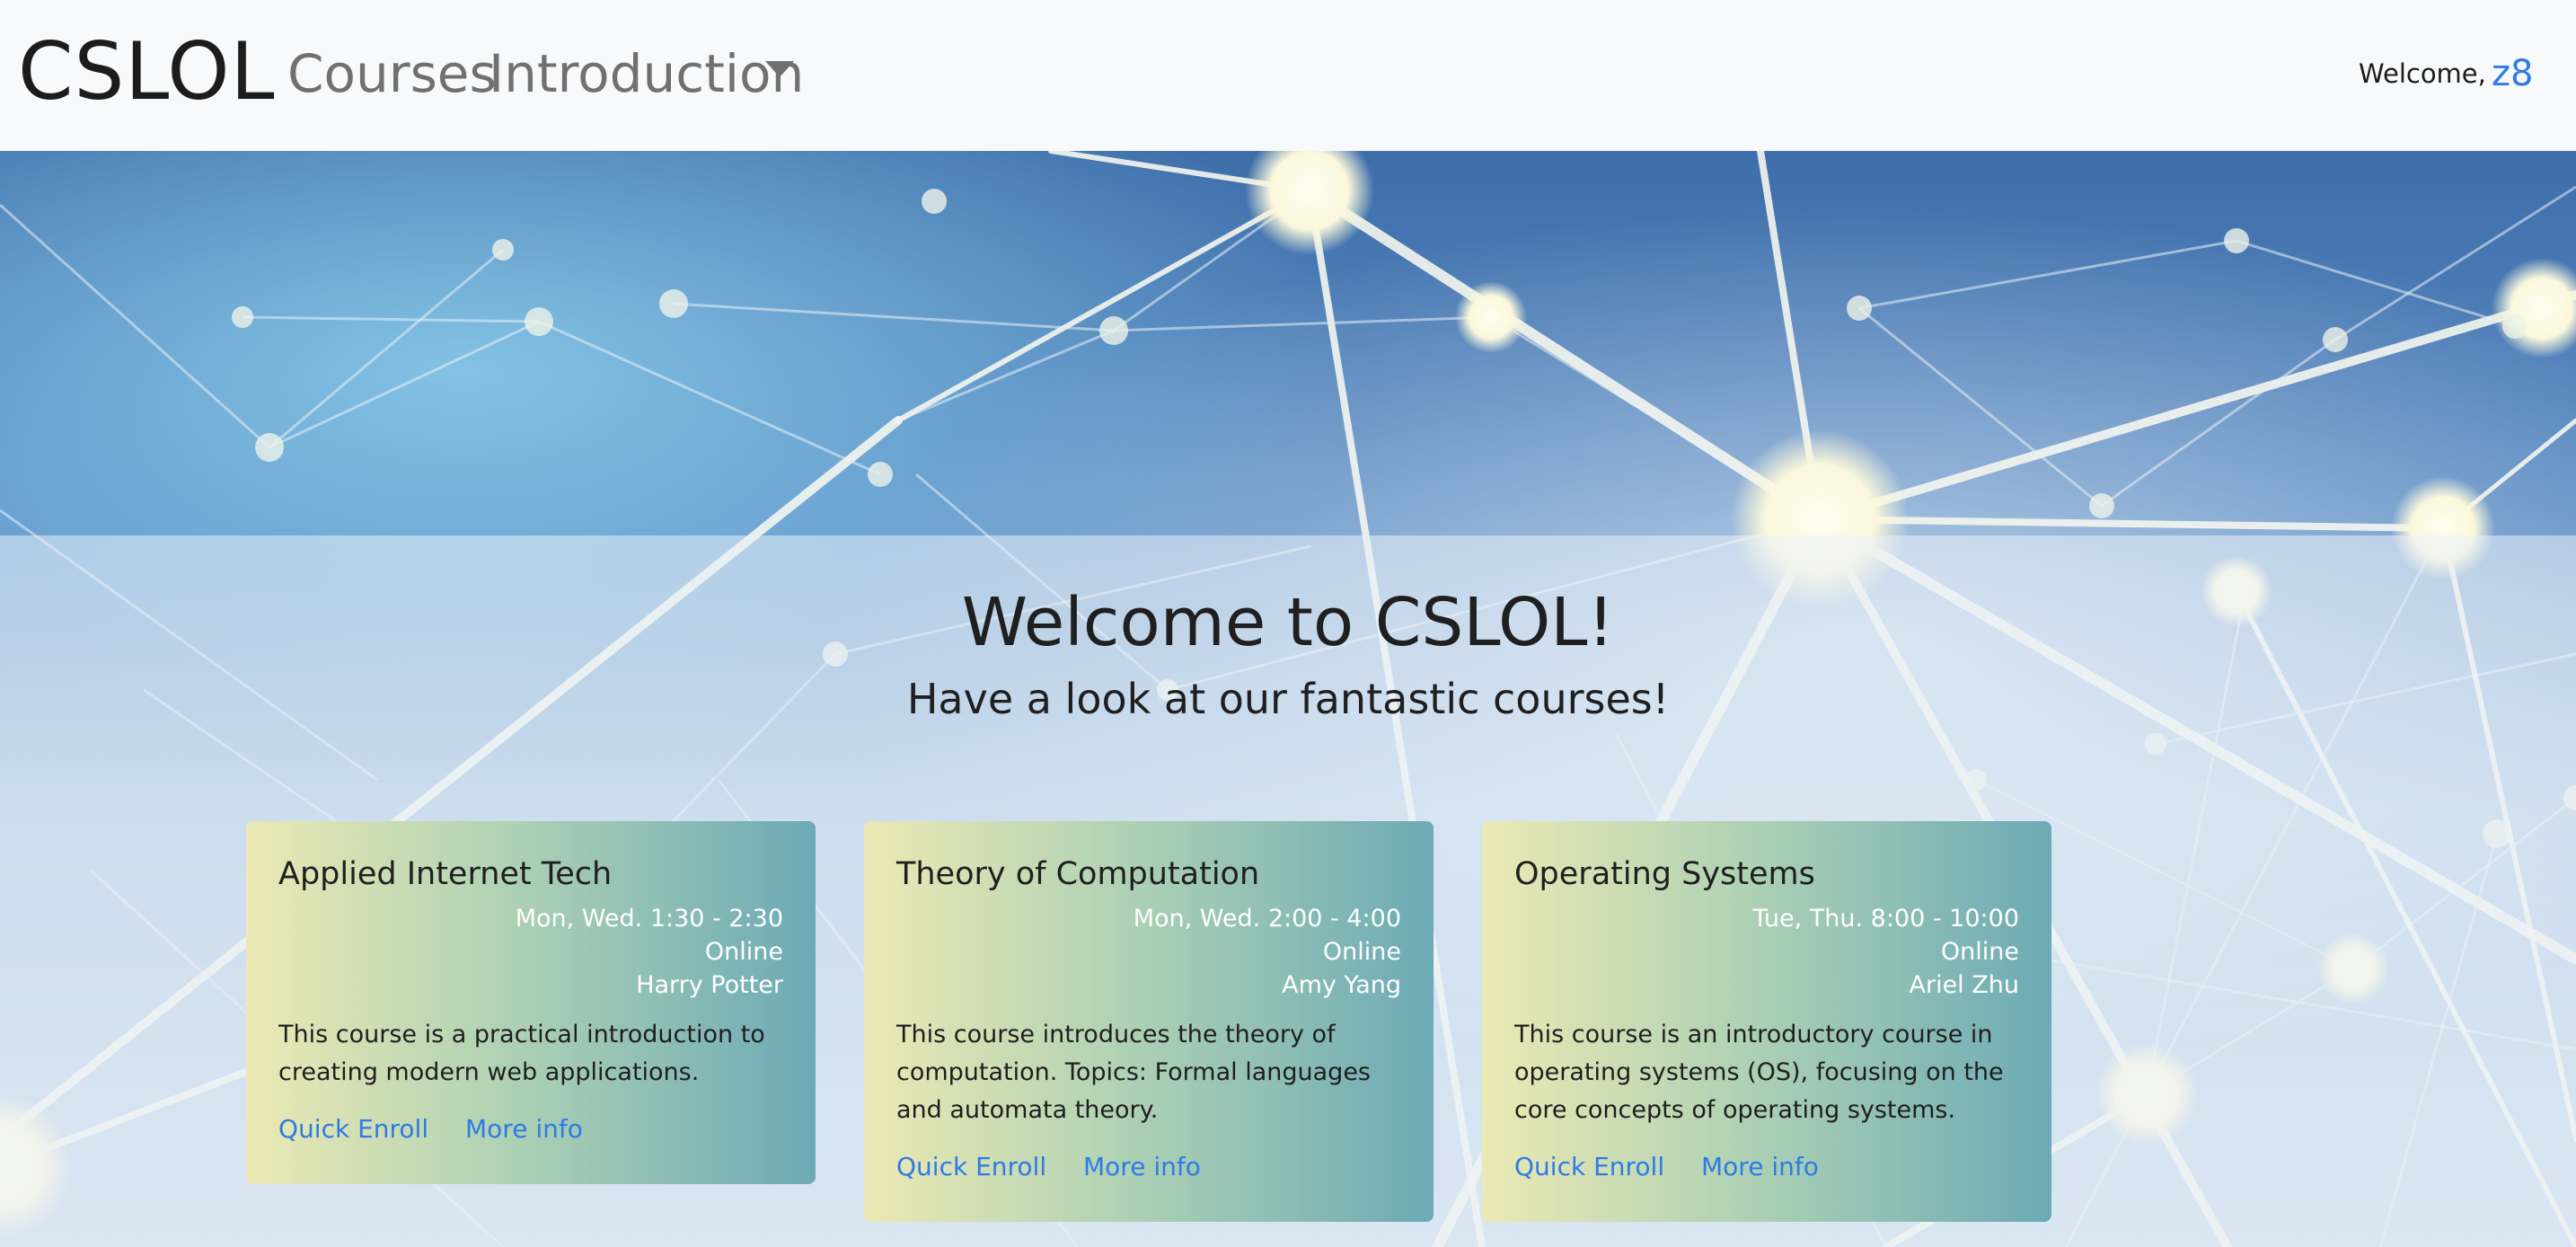  What do you see at coordinates (2422, 73) in the screenshot?
I see `welcome-label: Welcome,` at bounding box center [2422, 73].